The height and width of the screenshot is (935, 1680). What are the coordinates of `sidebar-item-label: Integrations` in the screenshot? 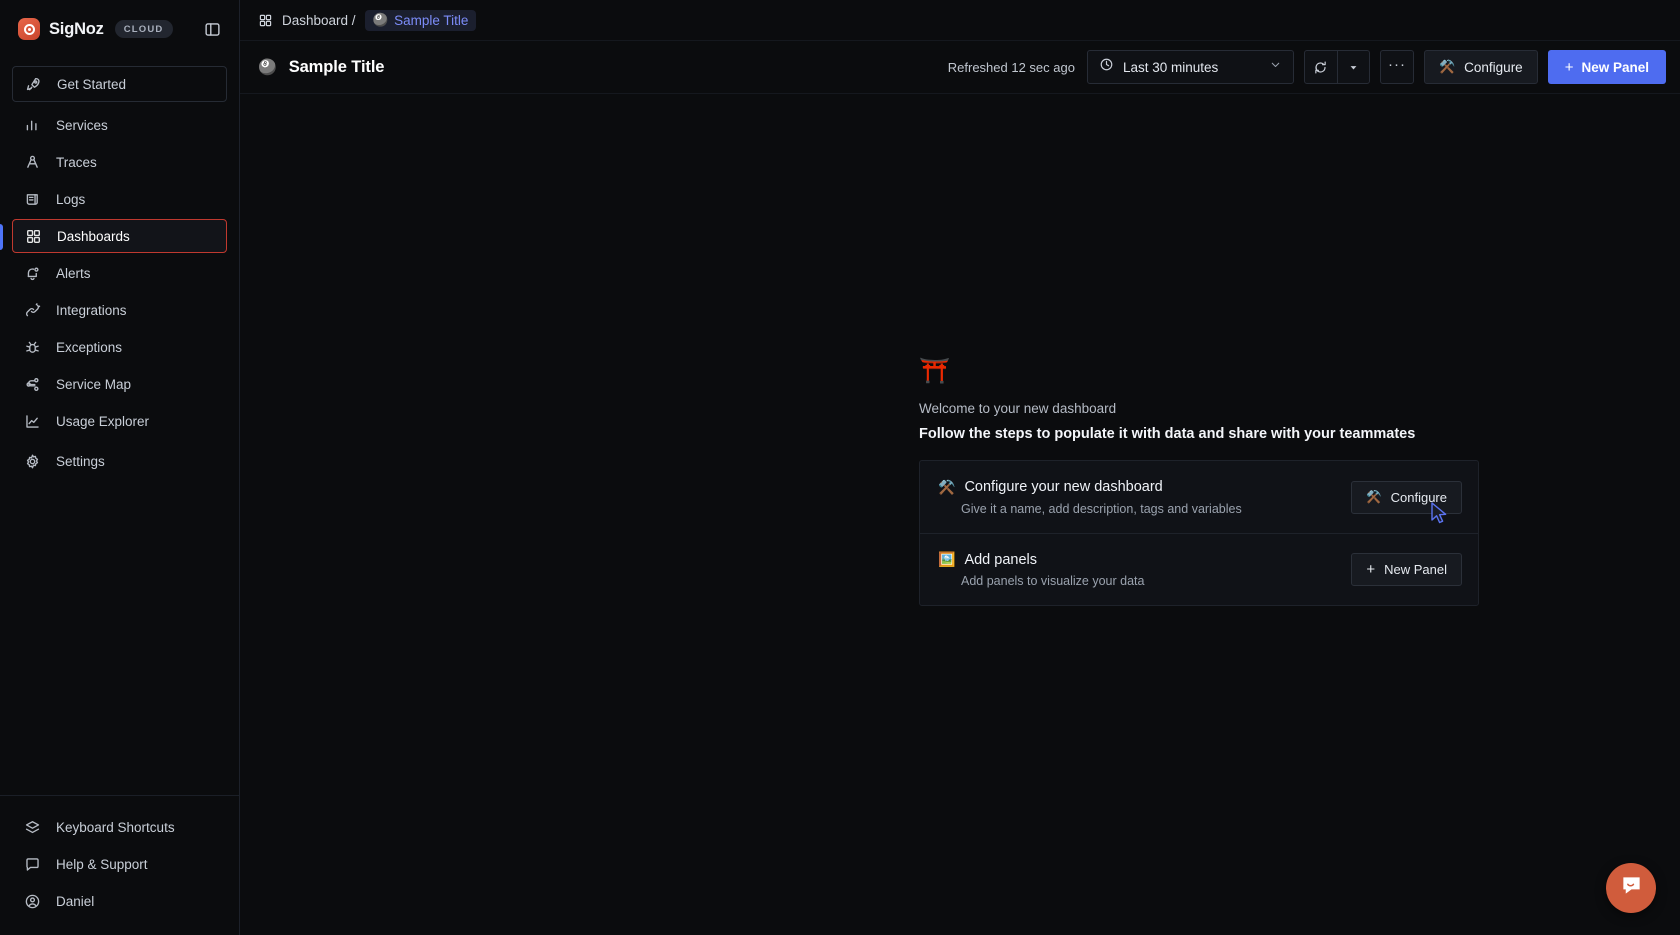 It's located at (91, 310).